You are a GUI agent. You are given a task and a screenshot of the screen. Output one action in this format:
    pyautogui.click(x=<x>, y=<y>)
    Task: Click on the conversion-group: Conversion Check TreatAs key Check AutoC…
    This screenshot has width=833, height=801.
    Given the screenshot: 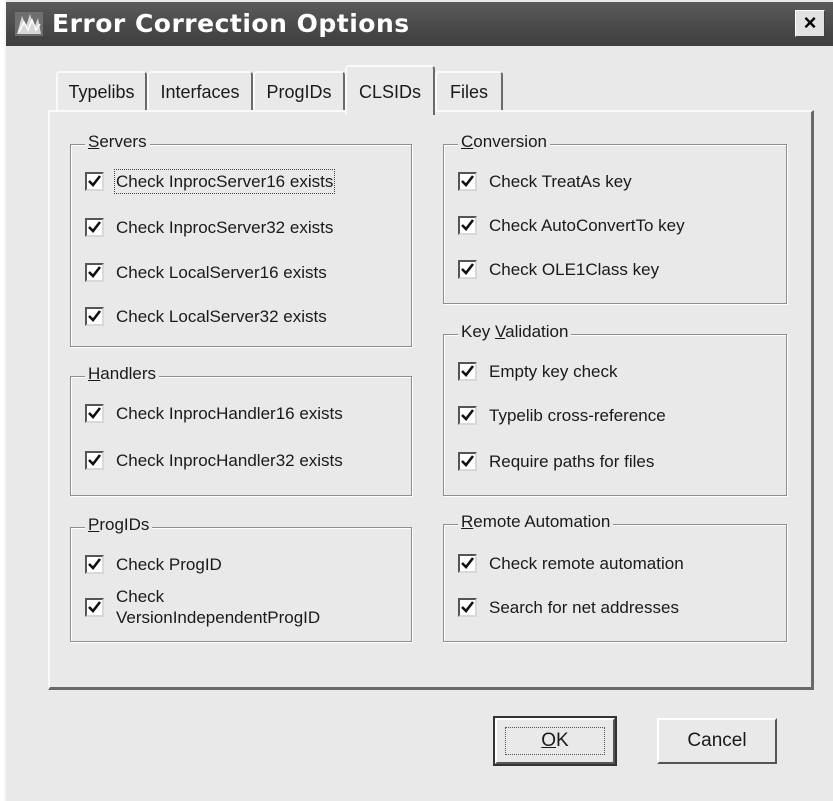 What is the action you would take?
    pyautogui.click(x=615, y=218)
    